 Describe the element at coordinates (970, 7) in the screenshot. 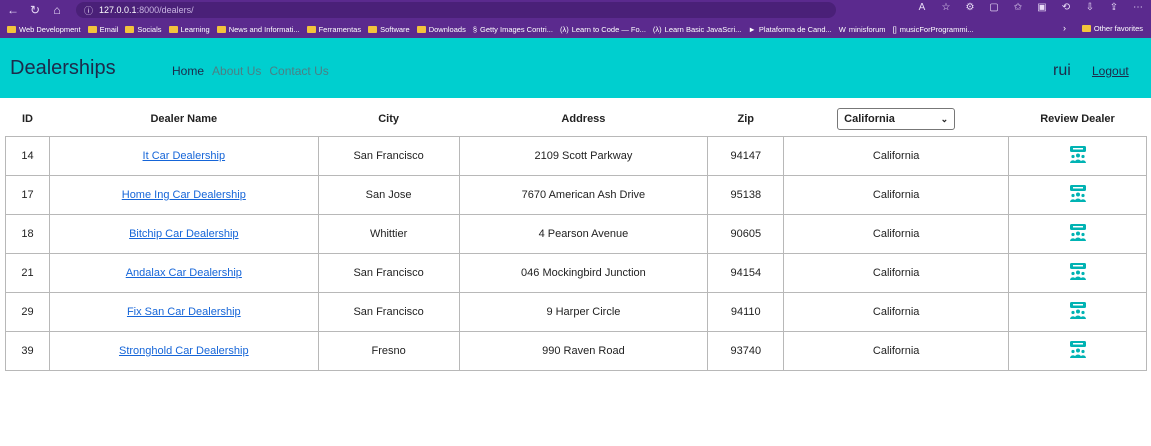

I see `extensions-icon: ⚙` at that location.